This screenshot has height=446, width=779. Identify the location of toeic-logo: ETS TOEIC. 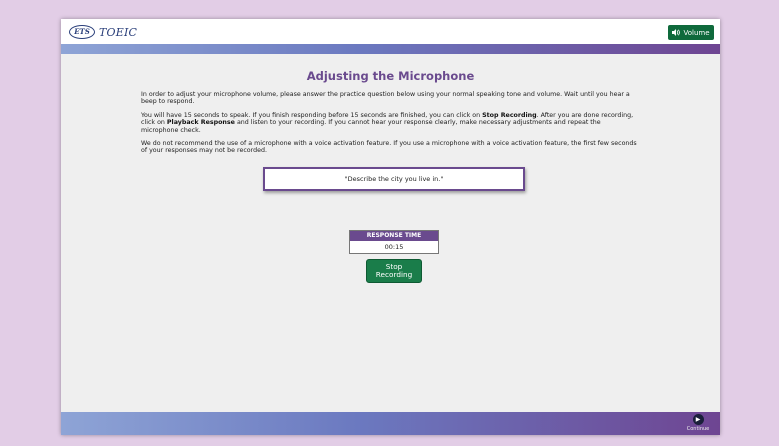
(103, 32).